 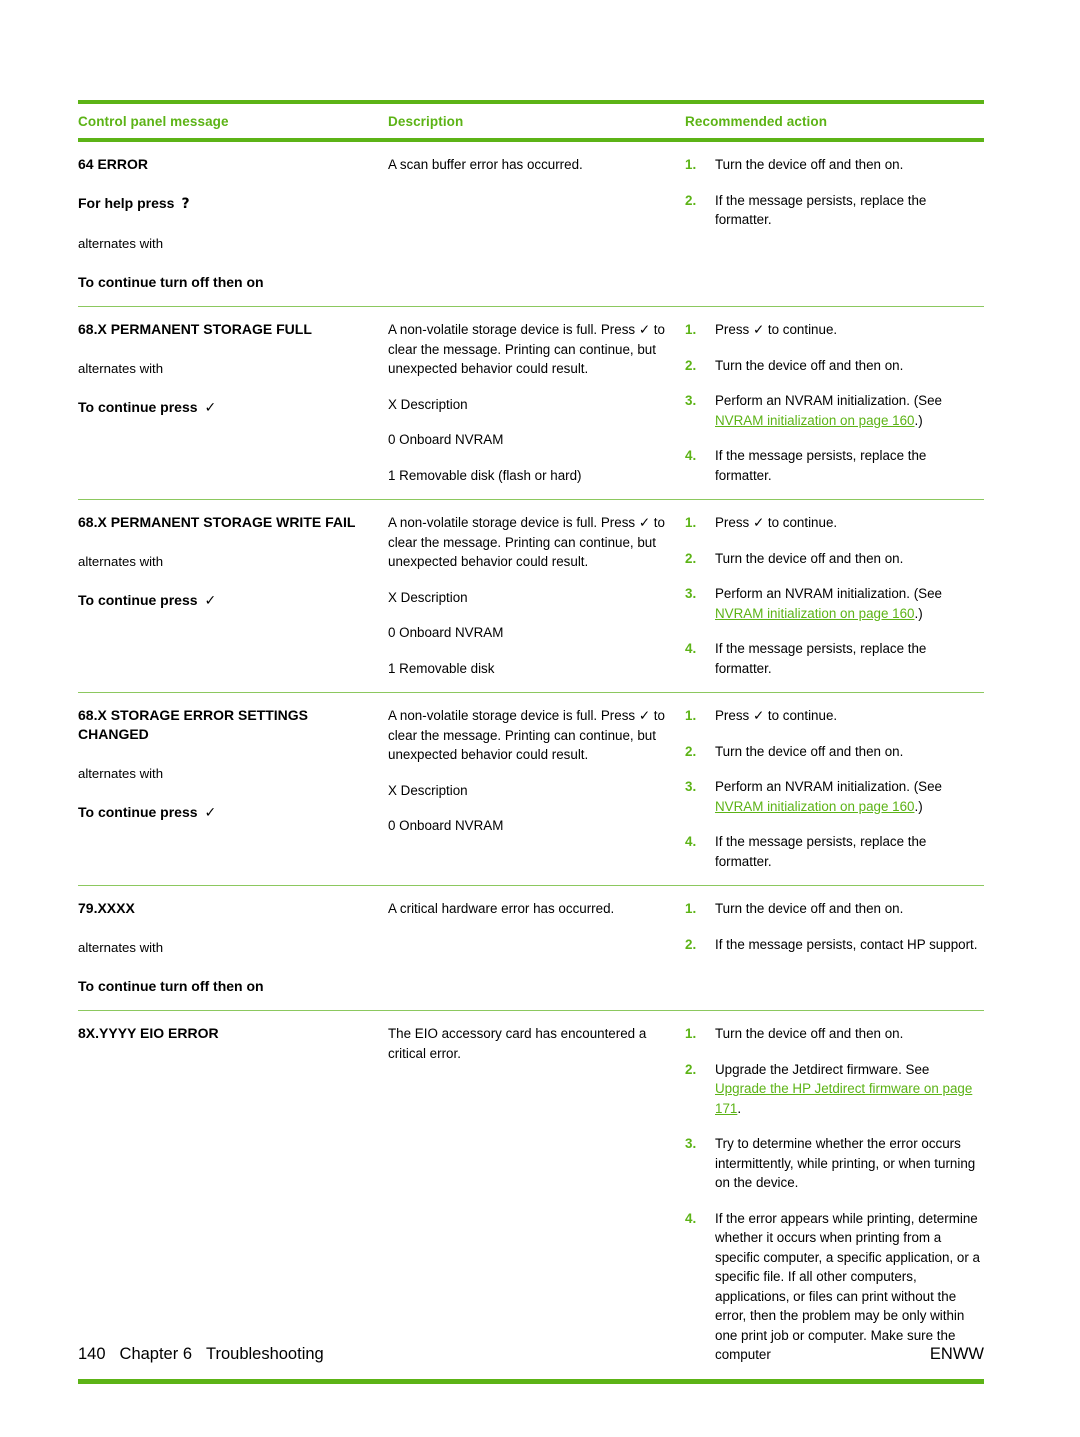 I want to click on footer-chapter-title: Troubleshooting, so click(x=265, y=1354).